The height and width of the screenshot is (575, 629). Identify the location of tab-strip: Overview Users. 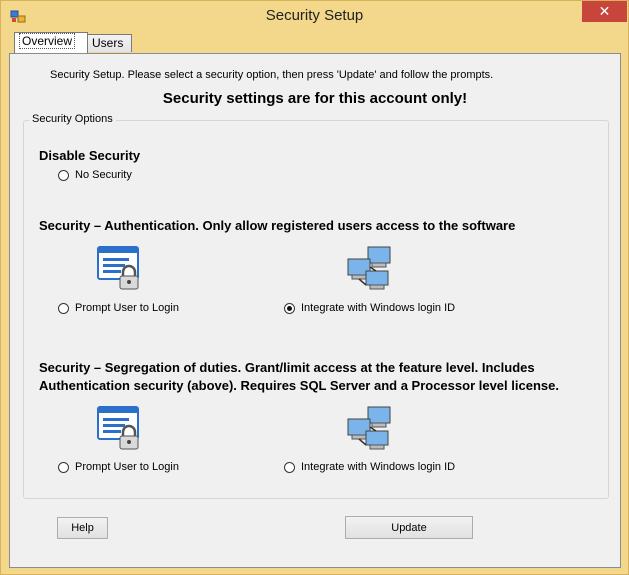
(309, 43).